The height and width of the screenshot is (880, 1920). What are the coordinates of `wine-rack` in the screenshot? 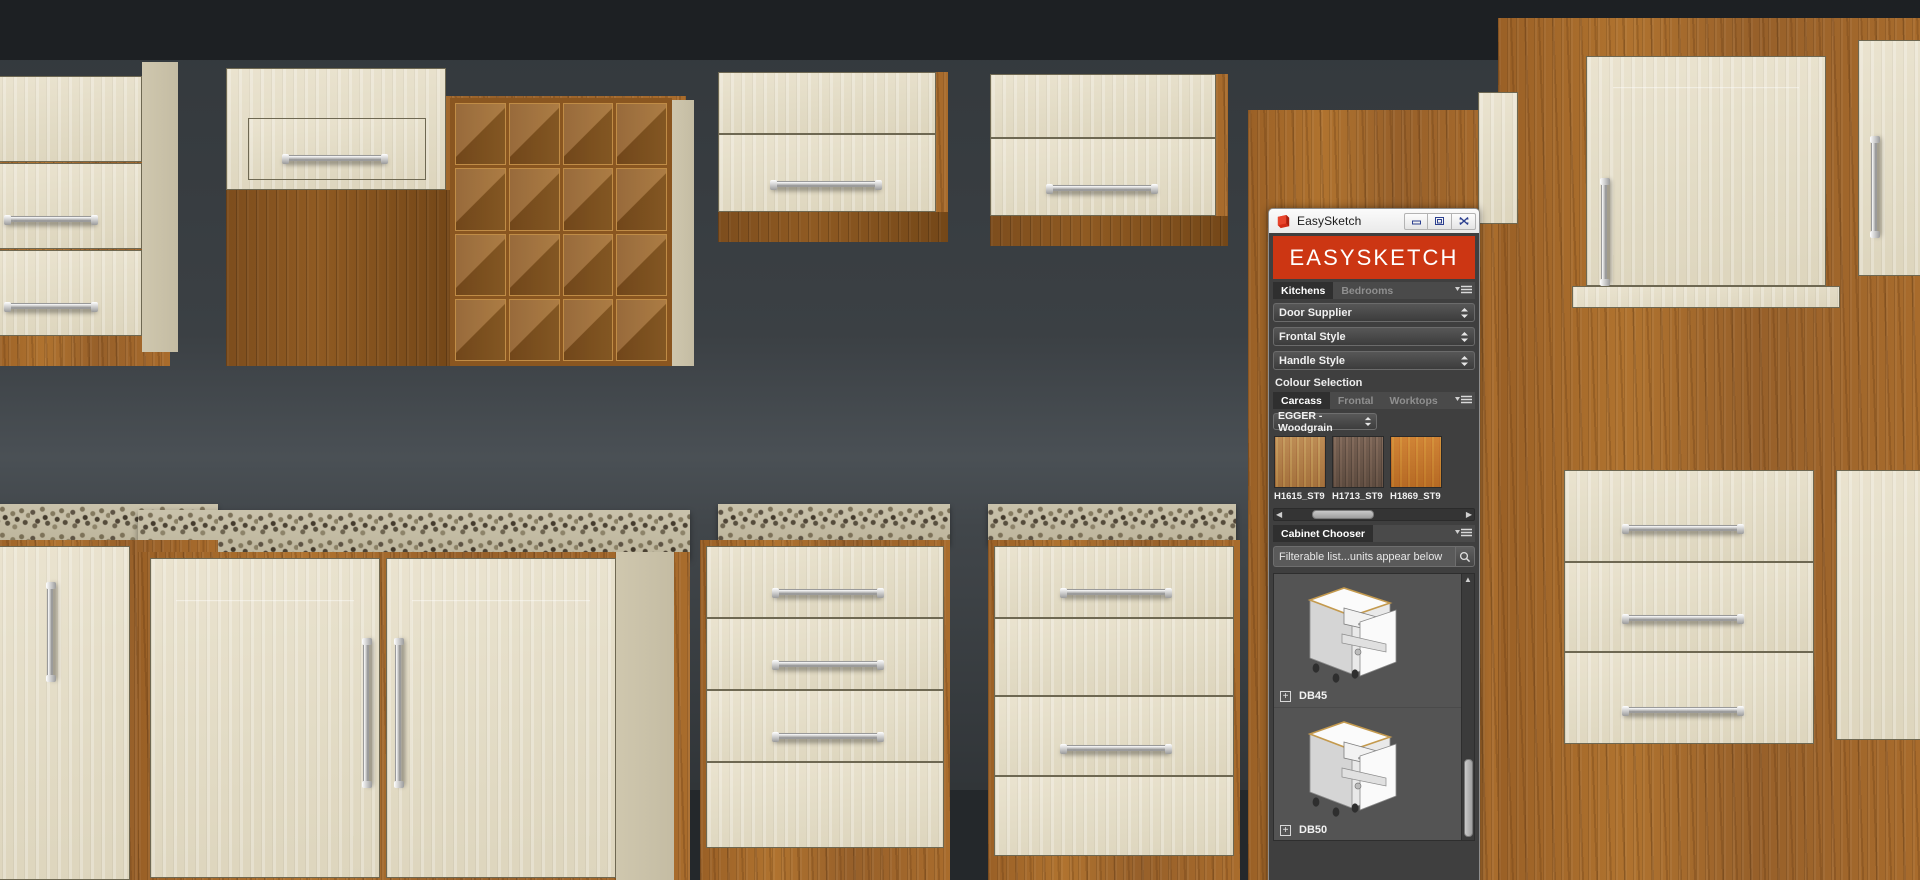 It's located at (561, 232).